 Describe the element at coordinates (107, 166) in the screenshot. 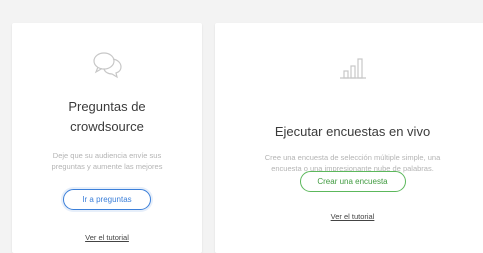

I see `card-description-line-2: preguntas y aumente las mejores` at that location.